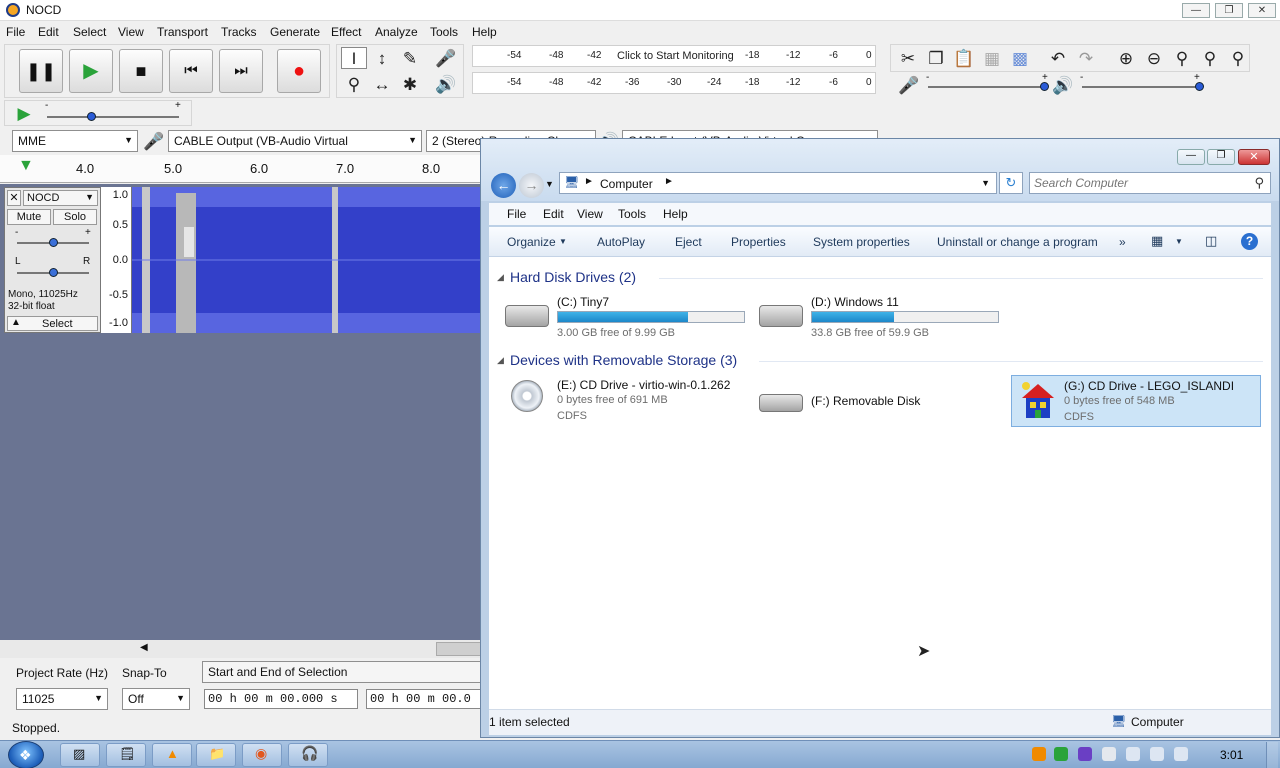 The height and width of the screenshot is (768, 1280). I want to click on explorer-minimize-button: —, so click(1191, 157).